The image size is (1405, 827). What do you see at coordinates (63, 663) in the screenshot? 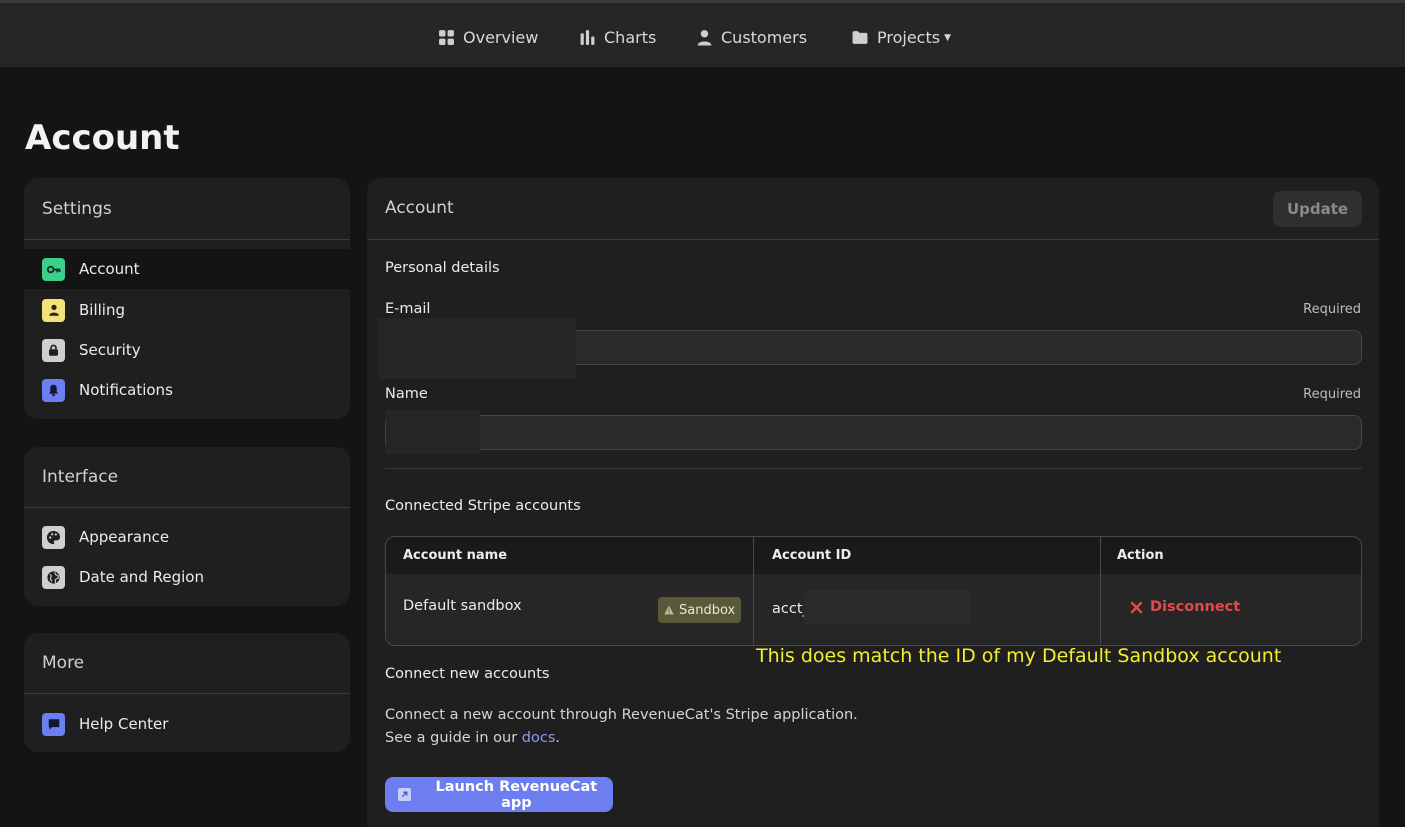
I see `more-title: More` at bounding box center [63, 663].